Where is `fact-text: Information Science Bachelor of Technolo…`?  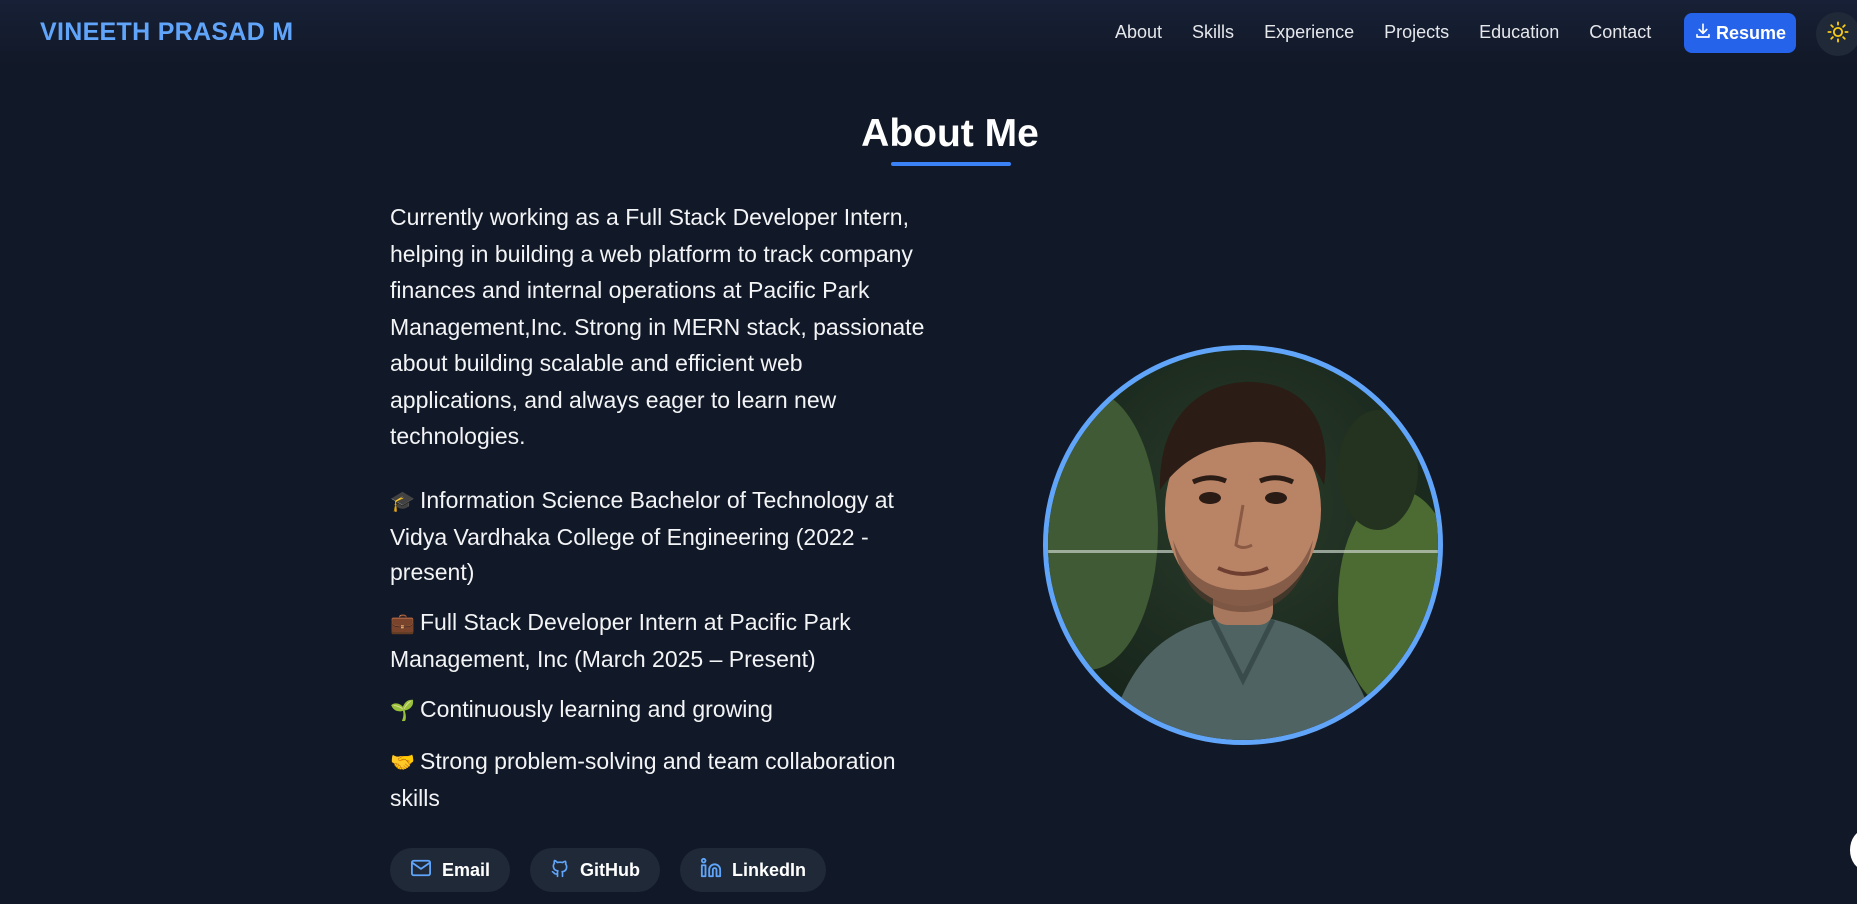
fact-text: Information Science Bachelor of Technolo… is located at coordinates (642, 536).